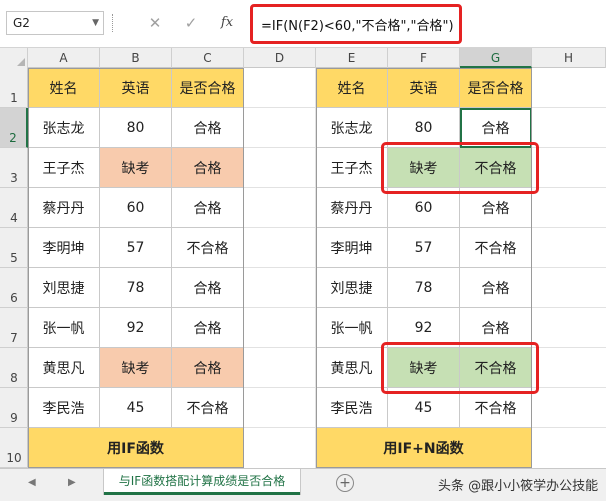 The image size is (606, 501). I want to click on right-cell-score: 57, so click(424, 248).